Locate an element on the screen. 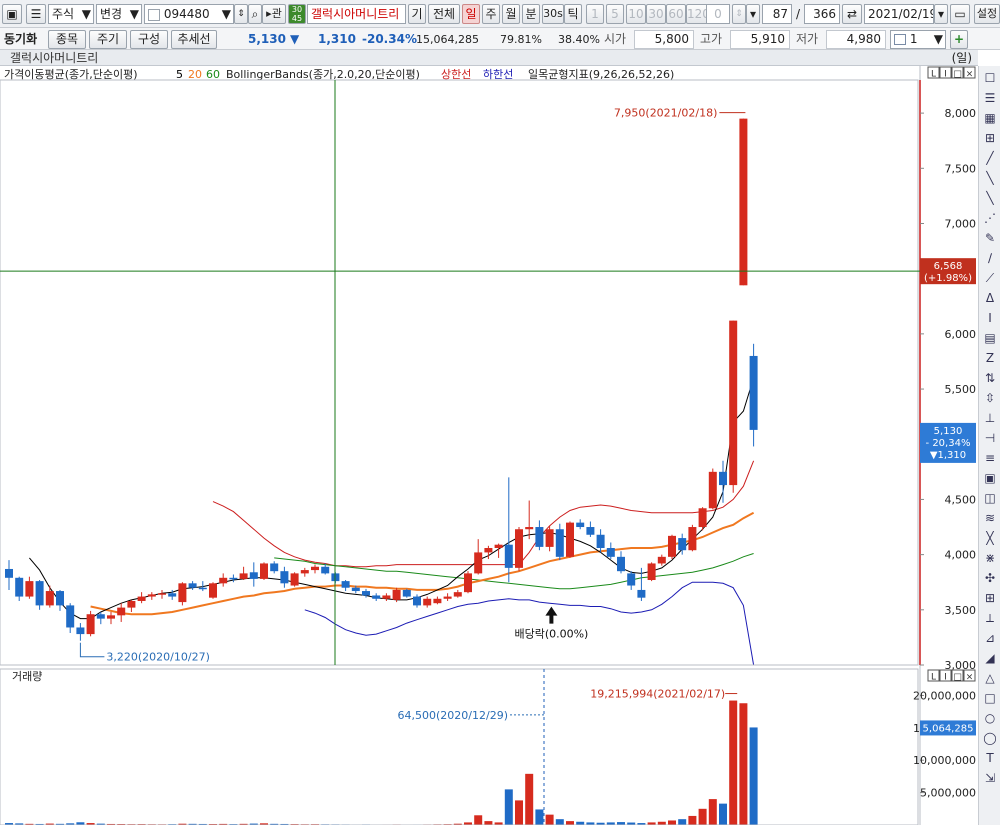  drawing-tool-icon: ▤ is located at coordinates (990, 338).